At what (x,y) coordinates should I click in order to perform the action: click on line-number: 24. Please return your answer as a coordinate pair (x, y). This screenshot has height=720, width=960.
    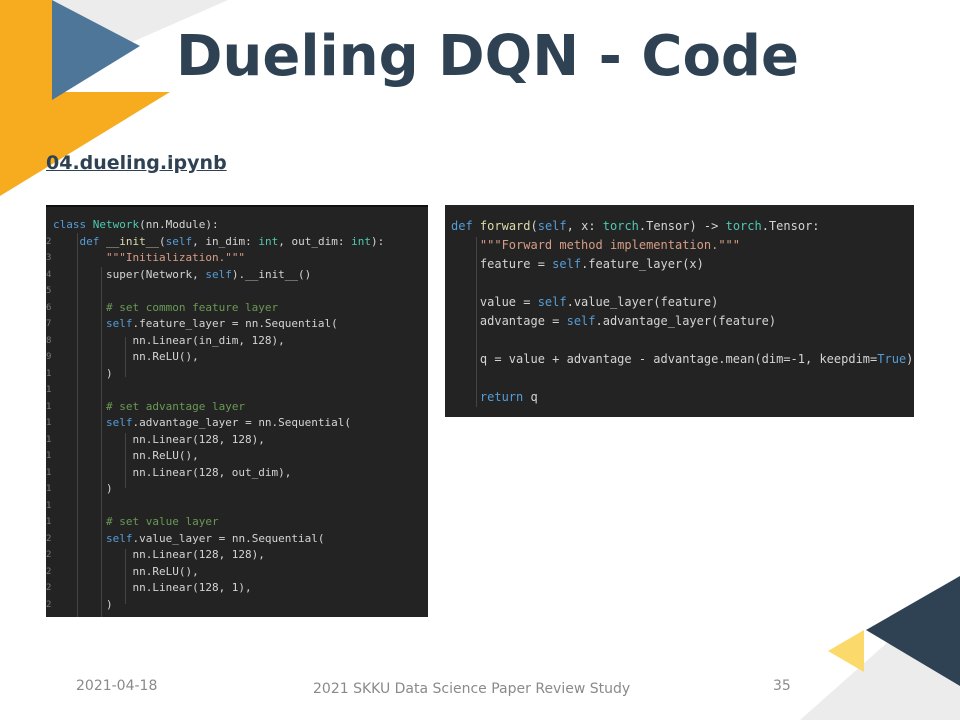
    Looking at the image, I should click on (49, 604).